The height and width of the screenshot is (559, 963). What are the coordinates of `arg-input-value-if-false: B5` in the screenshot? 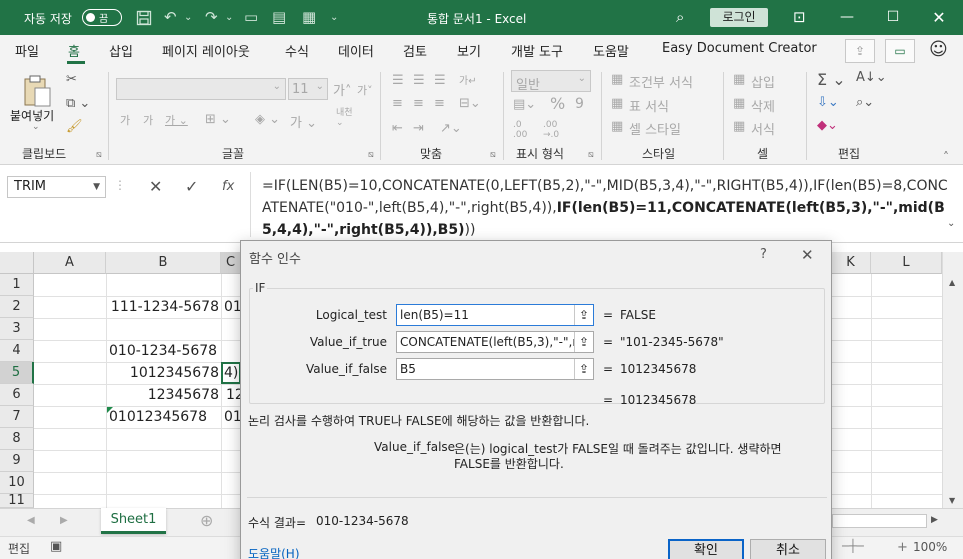 It's located at (495, 369).